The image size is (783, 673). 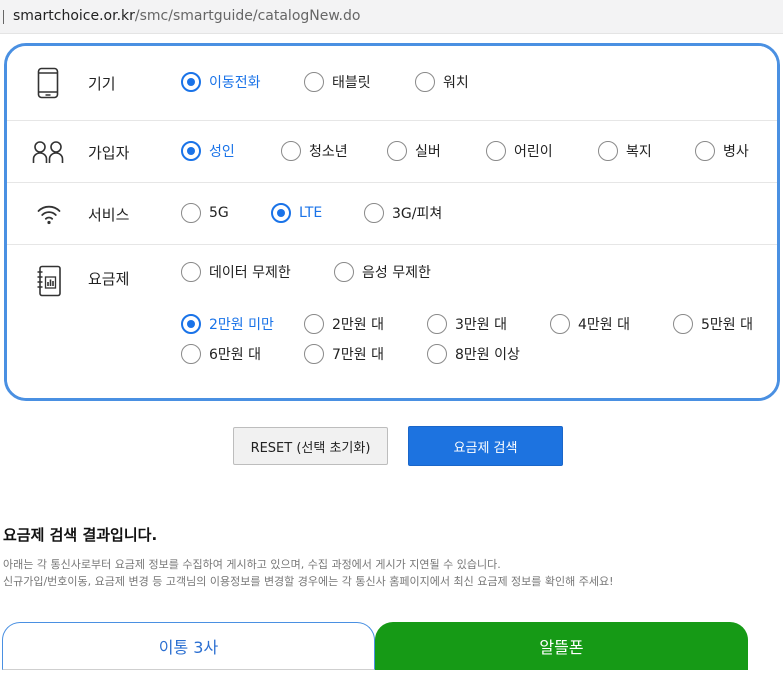 What do you see at coordinates (722, 151) in the screenshot?
I see `subscriber-option-soldier: 병사` at bounding box center [722, 151].